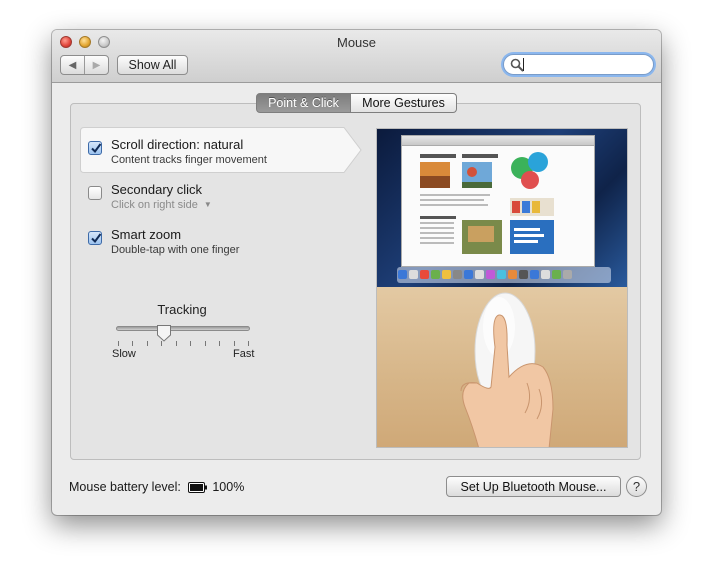  What do you see at coordinates (487, 203) in the screenshot?
I see `preview-webpage` at bounding box center [487, 203].